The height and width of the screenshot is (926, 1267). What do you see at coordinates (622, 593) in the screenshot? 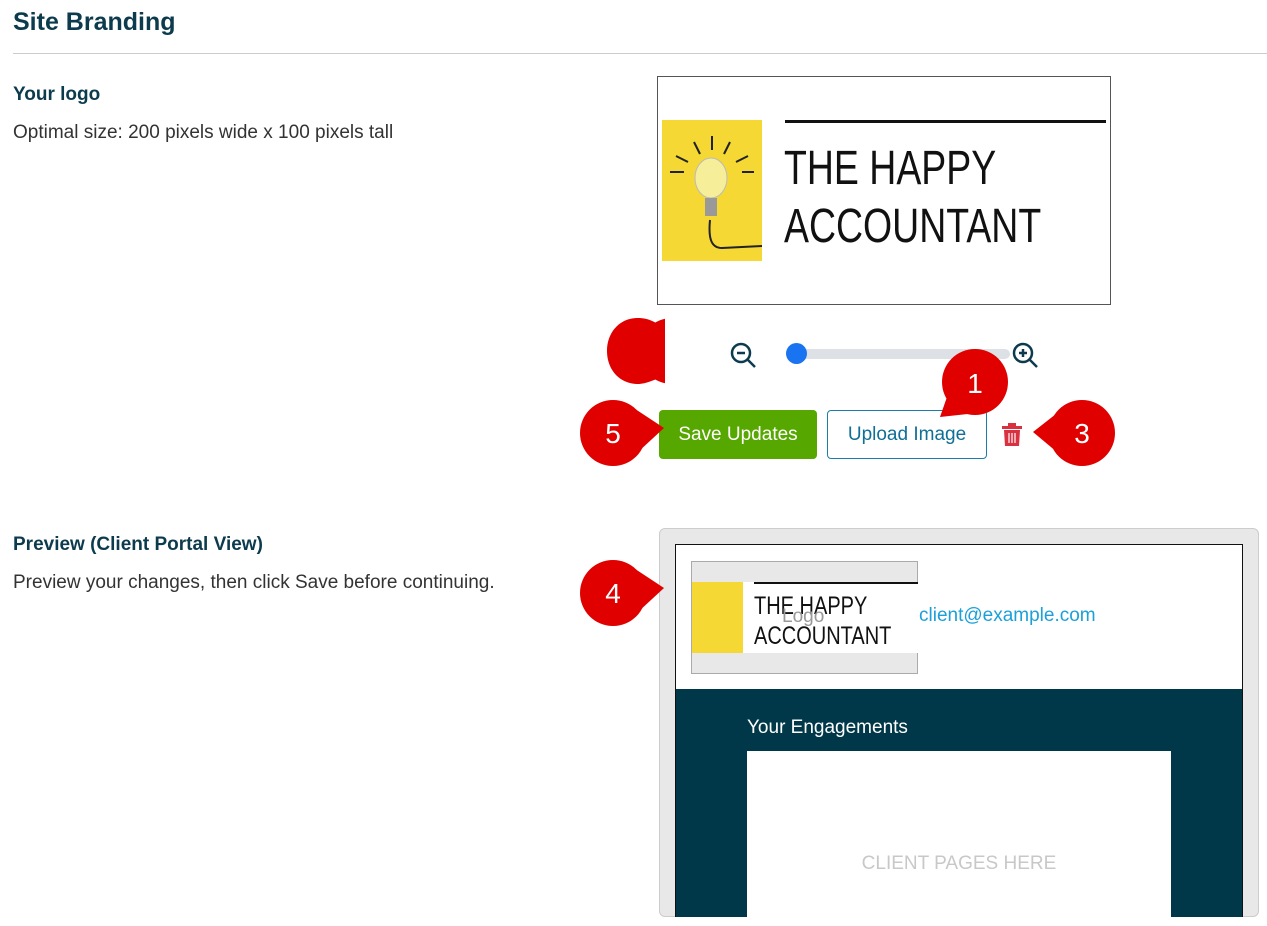
I see `callout-4: 4` at bounding box center [622, 593].